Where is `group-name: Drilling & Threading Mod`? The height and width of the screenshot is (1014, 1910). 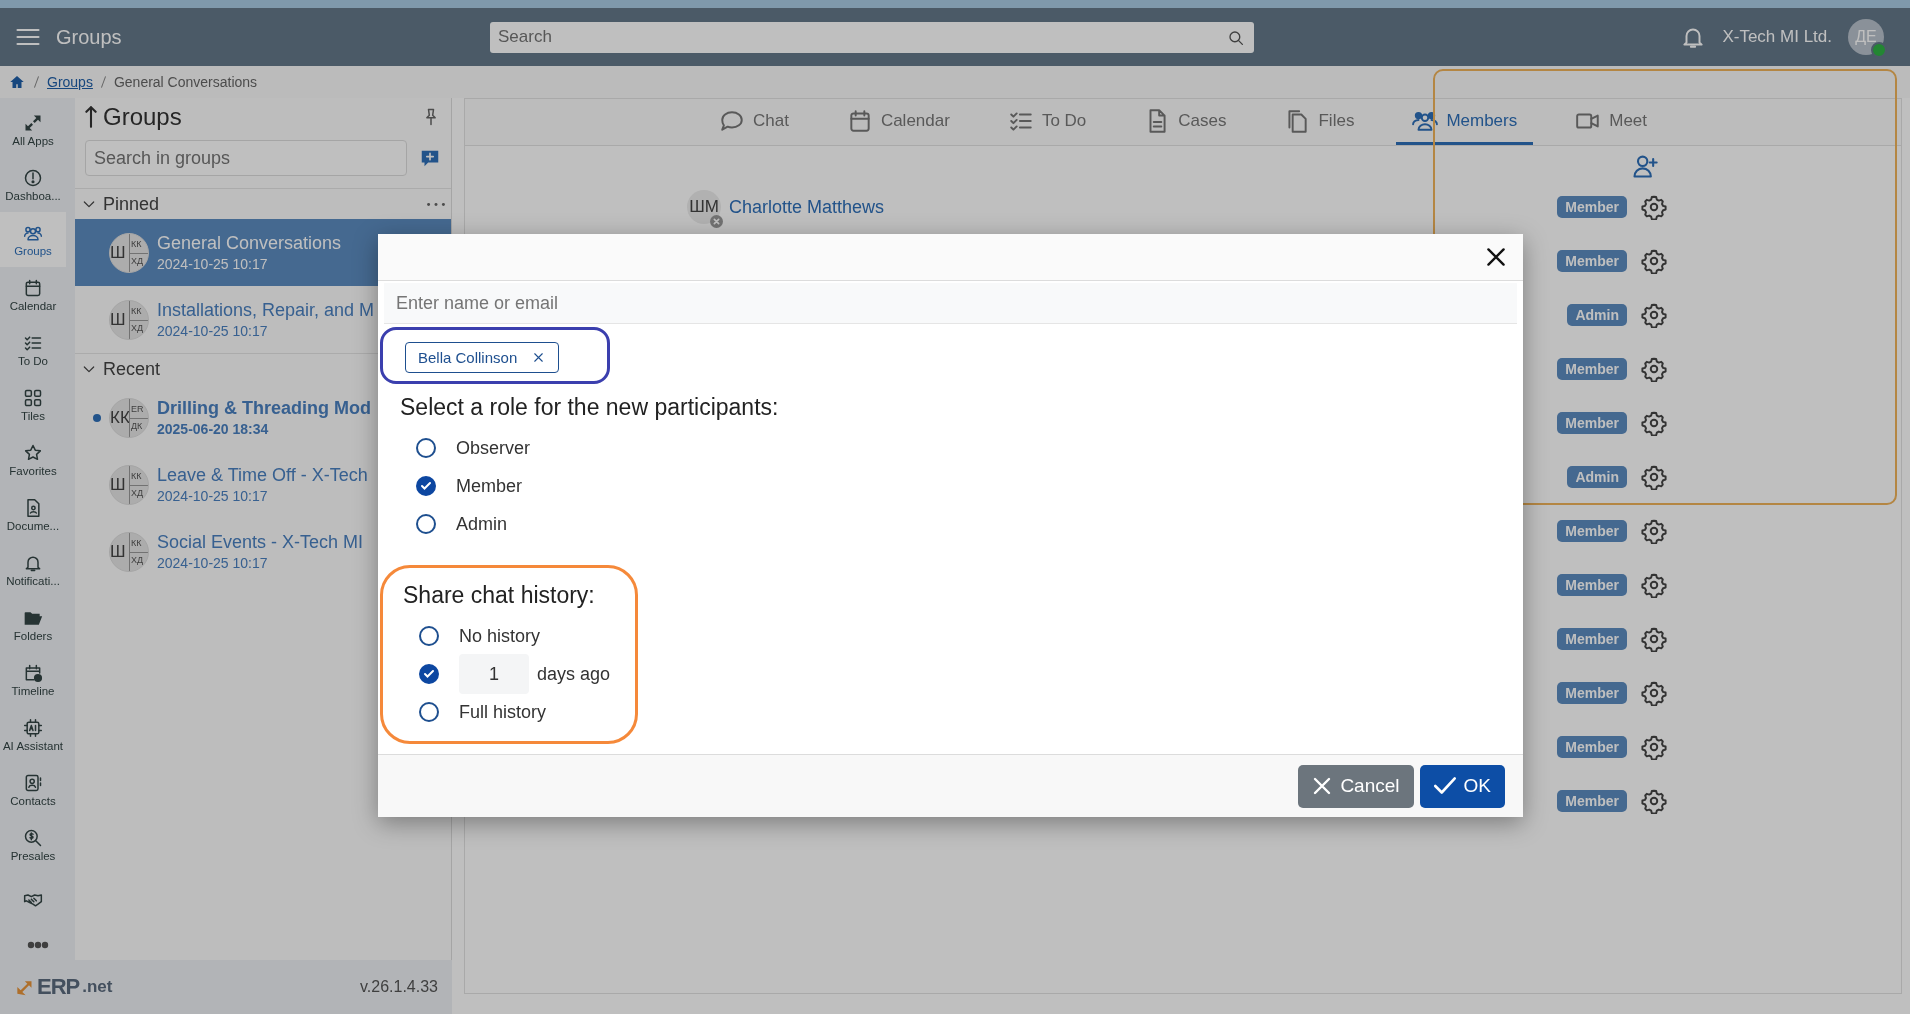
group-name: Drilling & Threading Mod is located at coordinates (264, 408).